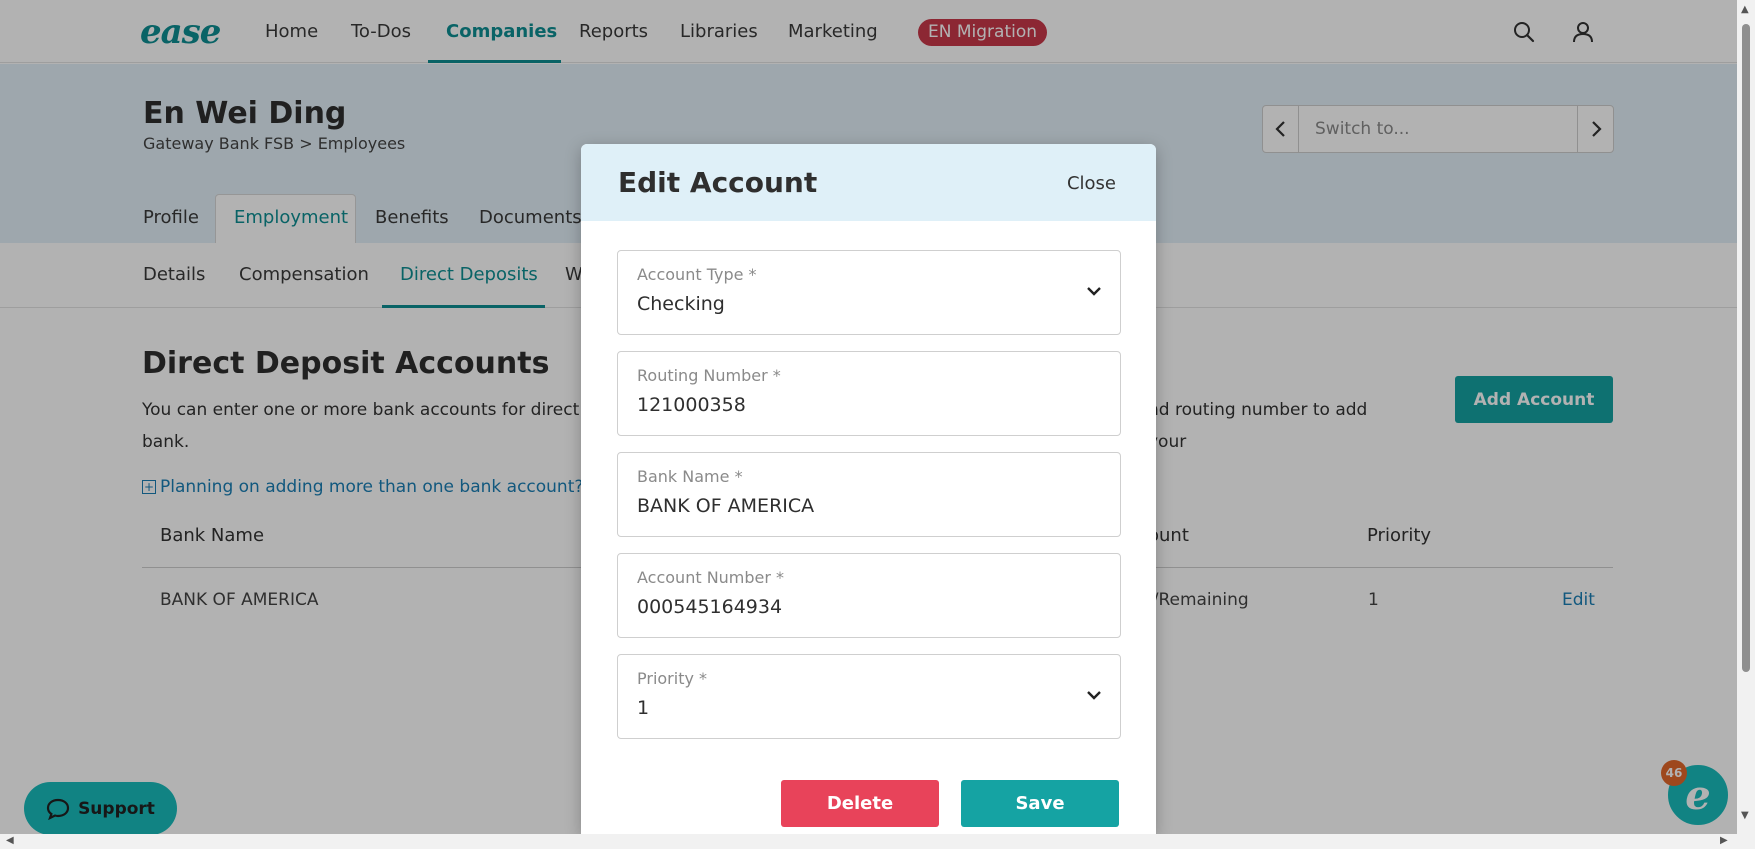 This screenshot has height=849, width=1755. What do you see at coordinates (1091, 183) in the screenshot?
I see `close-button: Close` at bounding box center [1091, 183].